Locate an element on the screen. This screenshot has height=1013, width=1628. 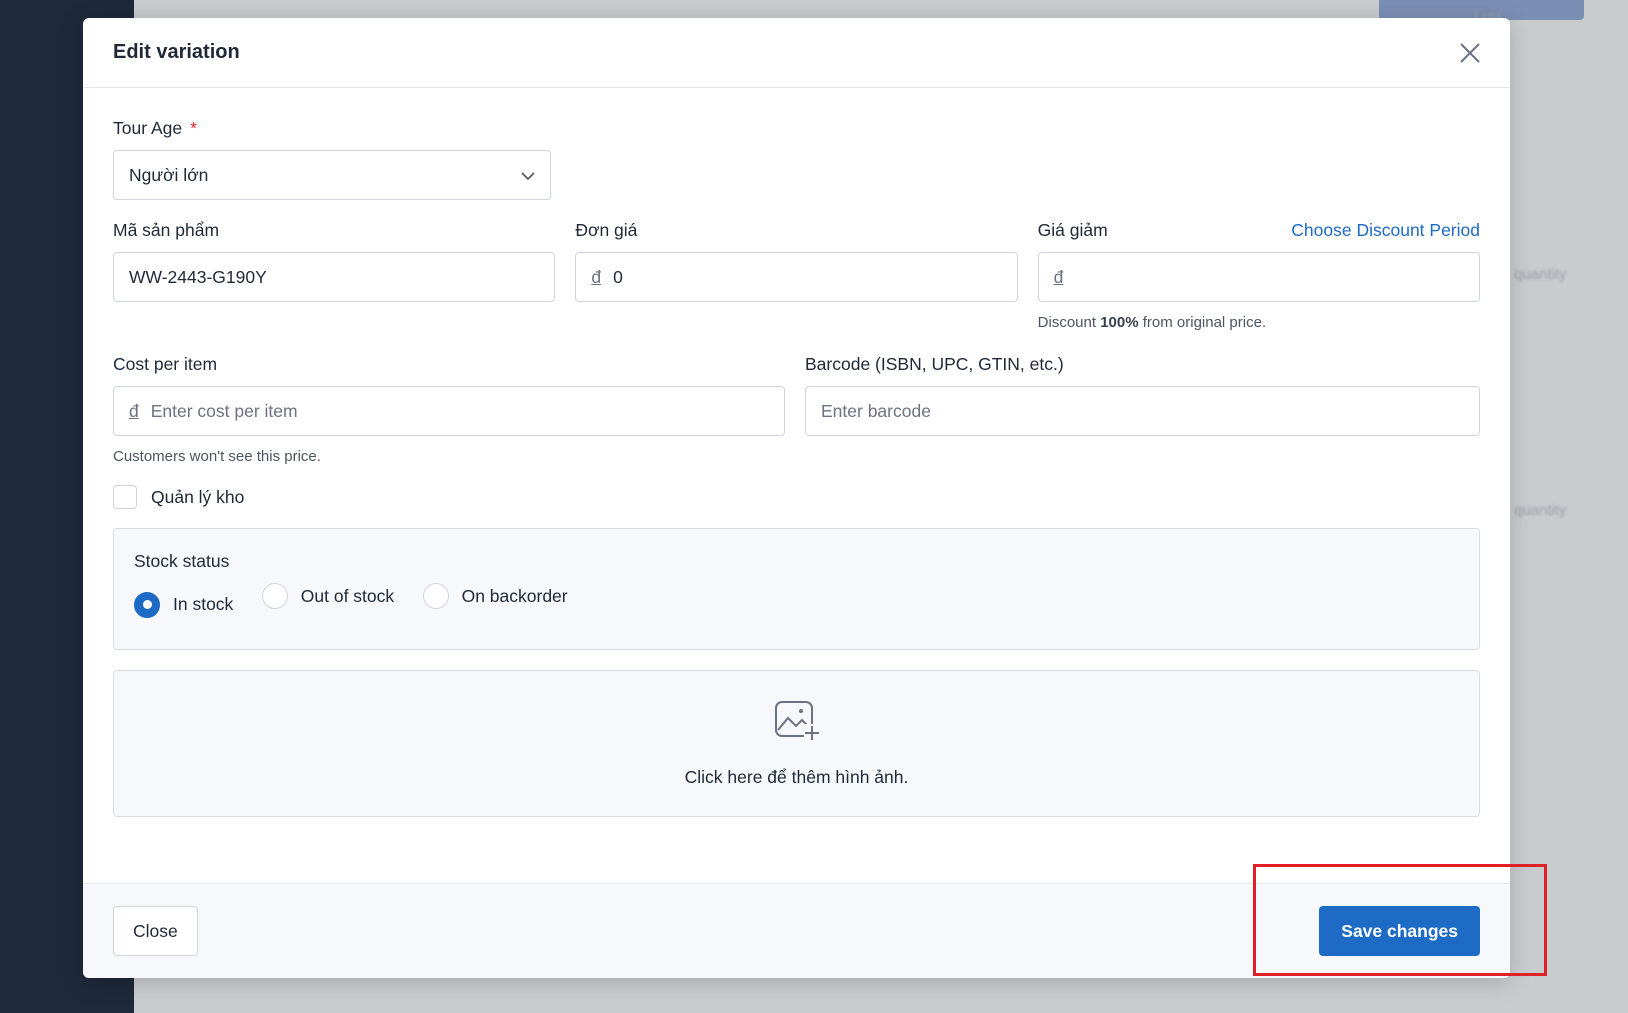
image-plus-icon is located at coordinates (797, 723).